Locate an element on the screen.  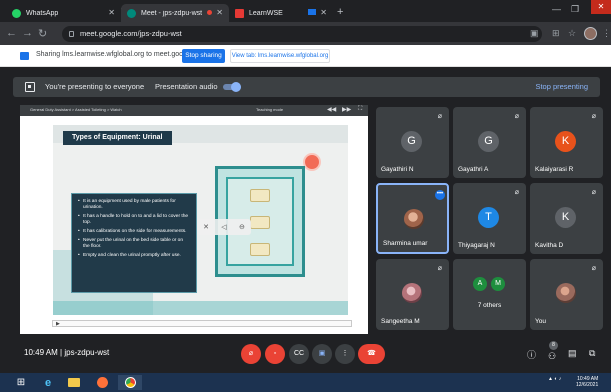
tab-learnwse: LearnWSE ✕ is located at coordinates (281, 13).